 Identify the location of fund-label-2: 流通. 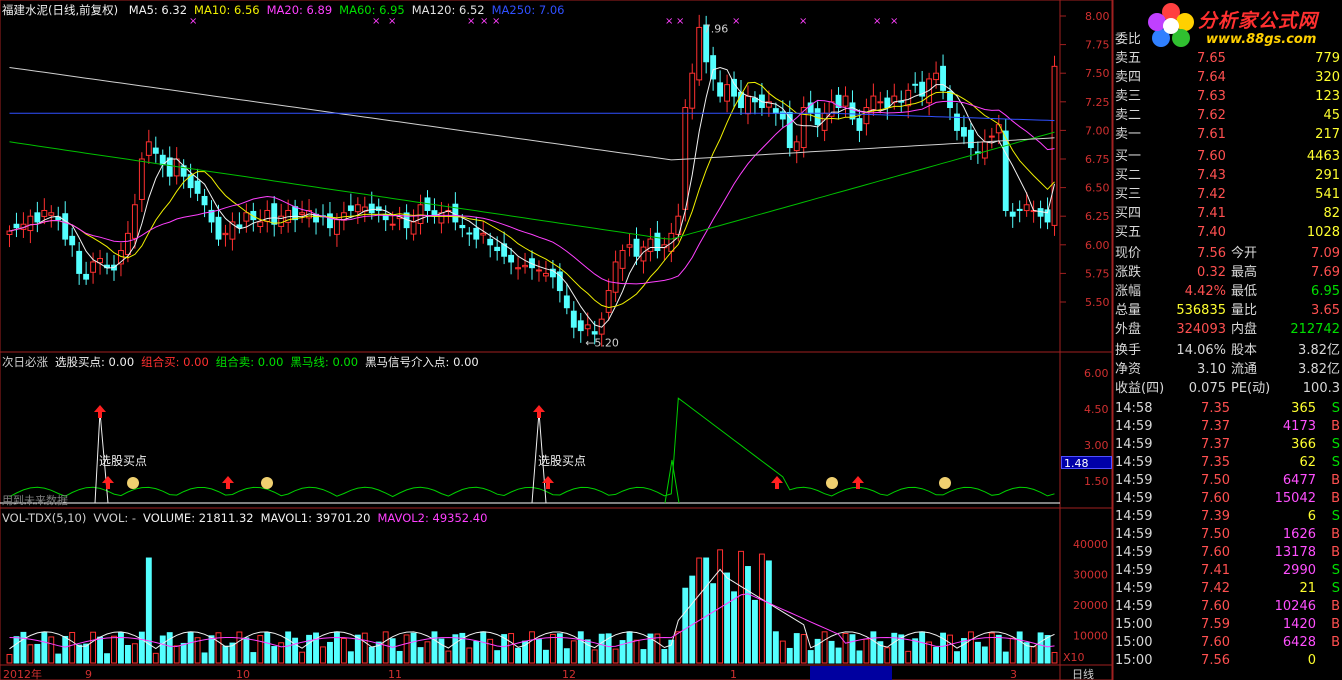
(1244, 369).